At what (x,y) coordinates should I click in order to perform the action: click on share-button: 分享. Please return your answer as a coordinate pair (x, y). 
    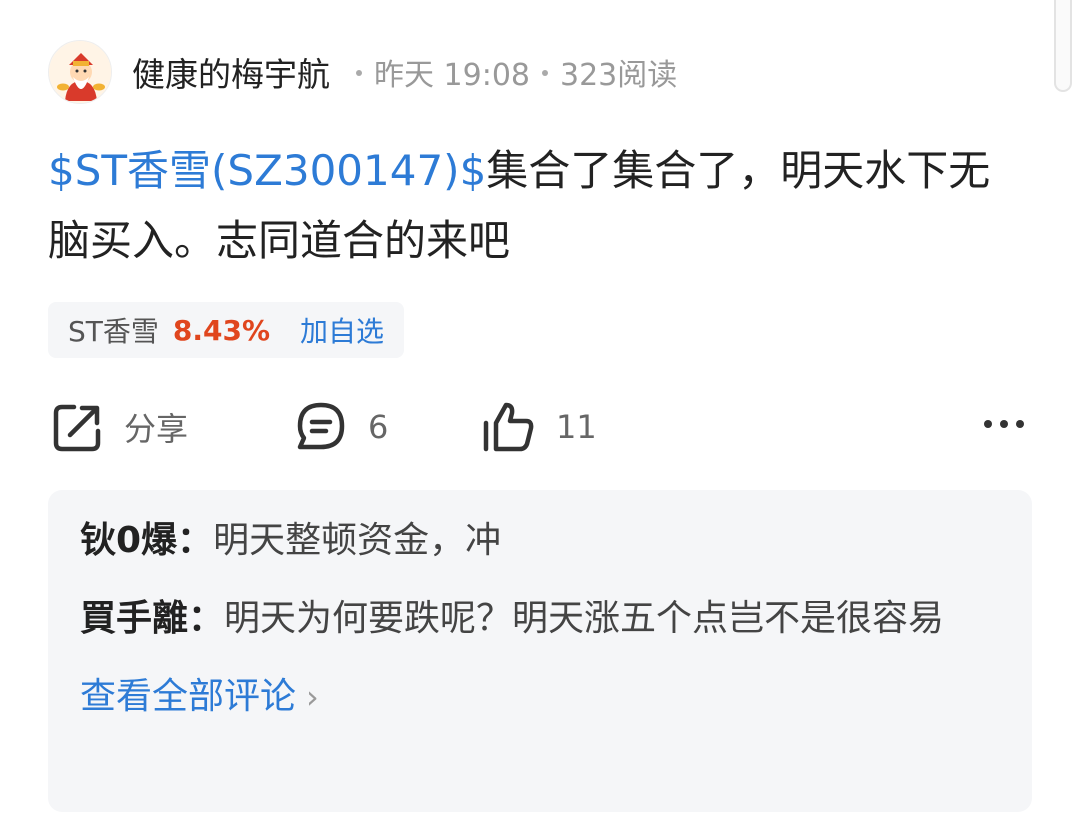
    Looking at the image, I should click on (120, 427).